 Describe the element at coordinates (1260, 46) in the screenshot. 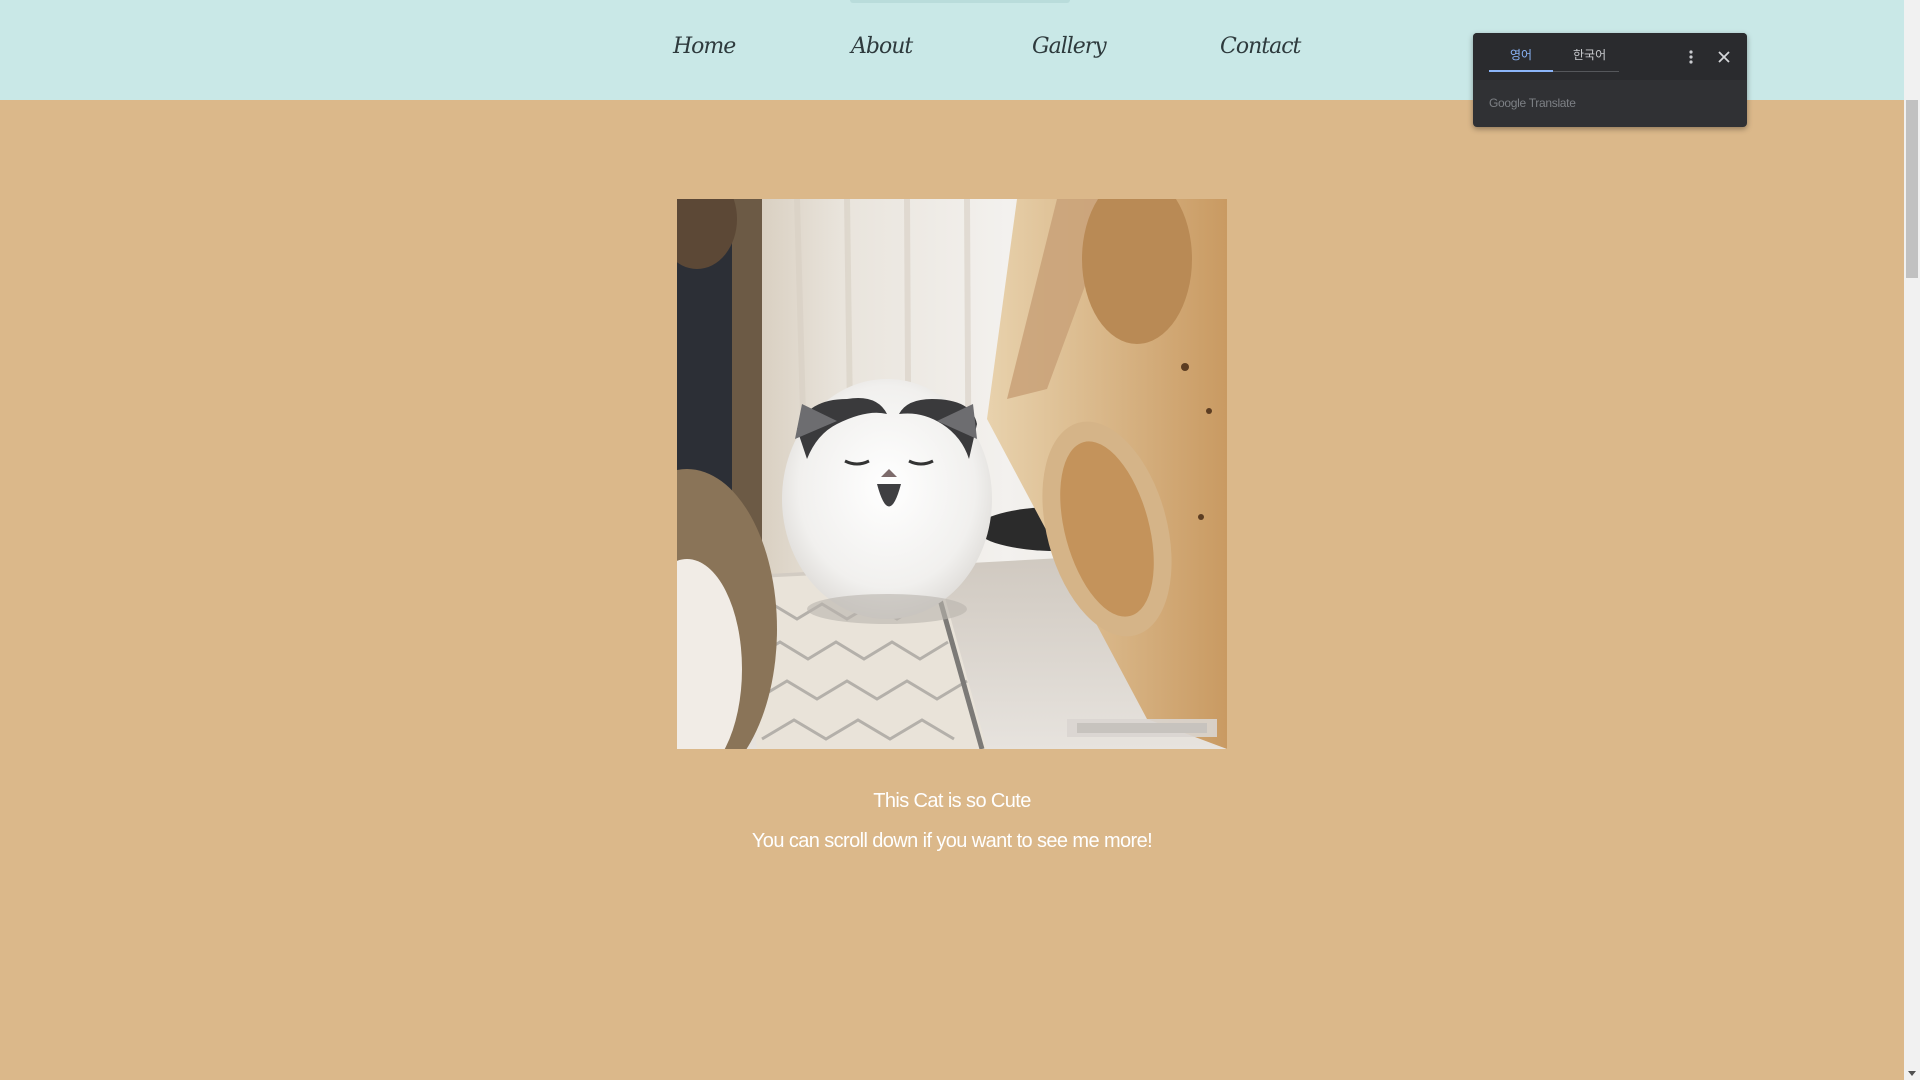

I see `nav-link-contact: Contact` at that location.